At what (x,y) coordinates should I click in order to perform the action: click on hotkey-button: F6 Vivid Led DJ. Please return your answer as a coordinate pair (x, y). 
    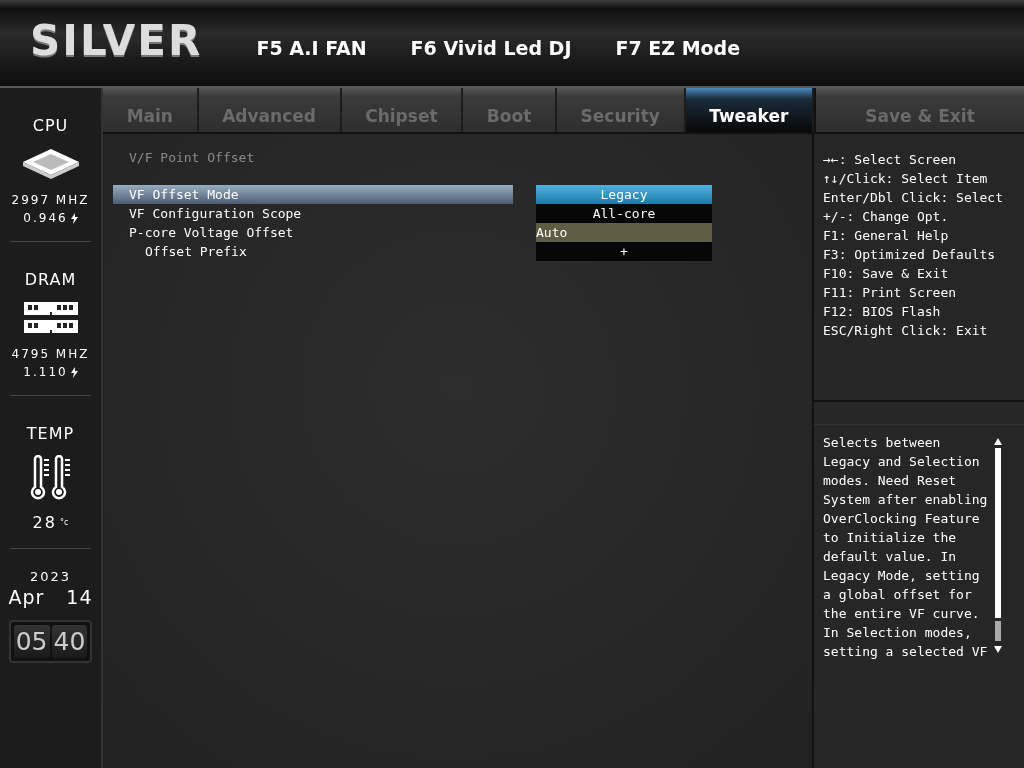
    Looking at the image, I should click on (491, 48).